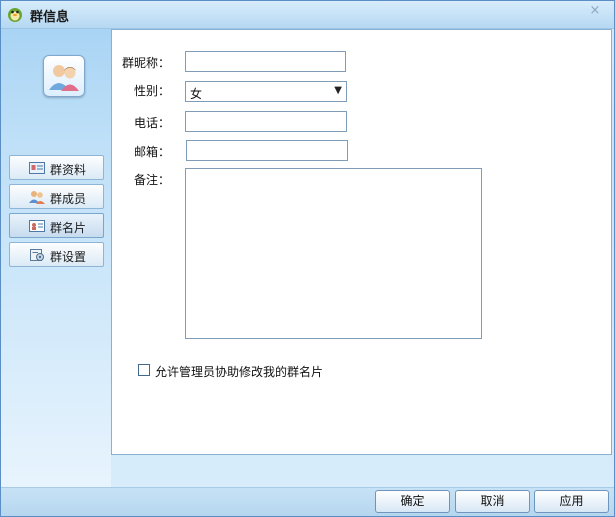  I want to click on allow-admin-label: 允许管理员协助修改我的群名片, so click(239, 371).